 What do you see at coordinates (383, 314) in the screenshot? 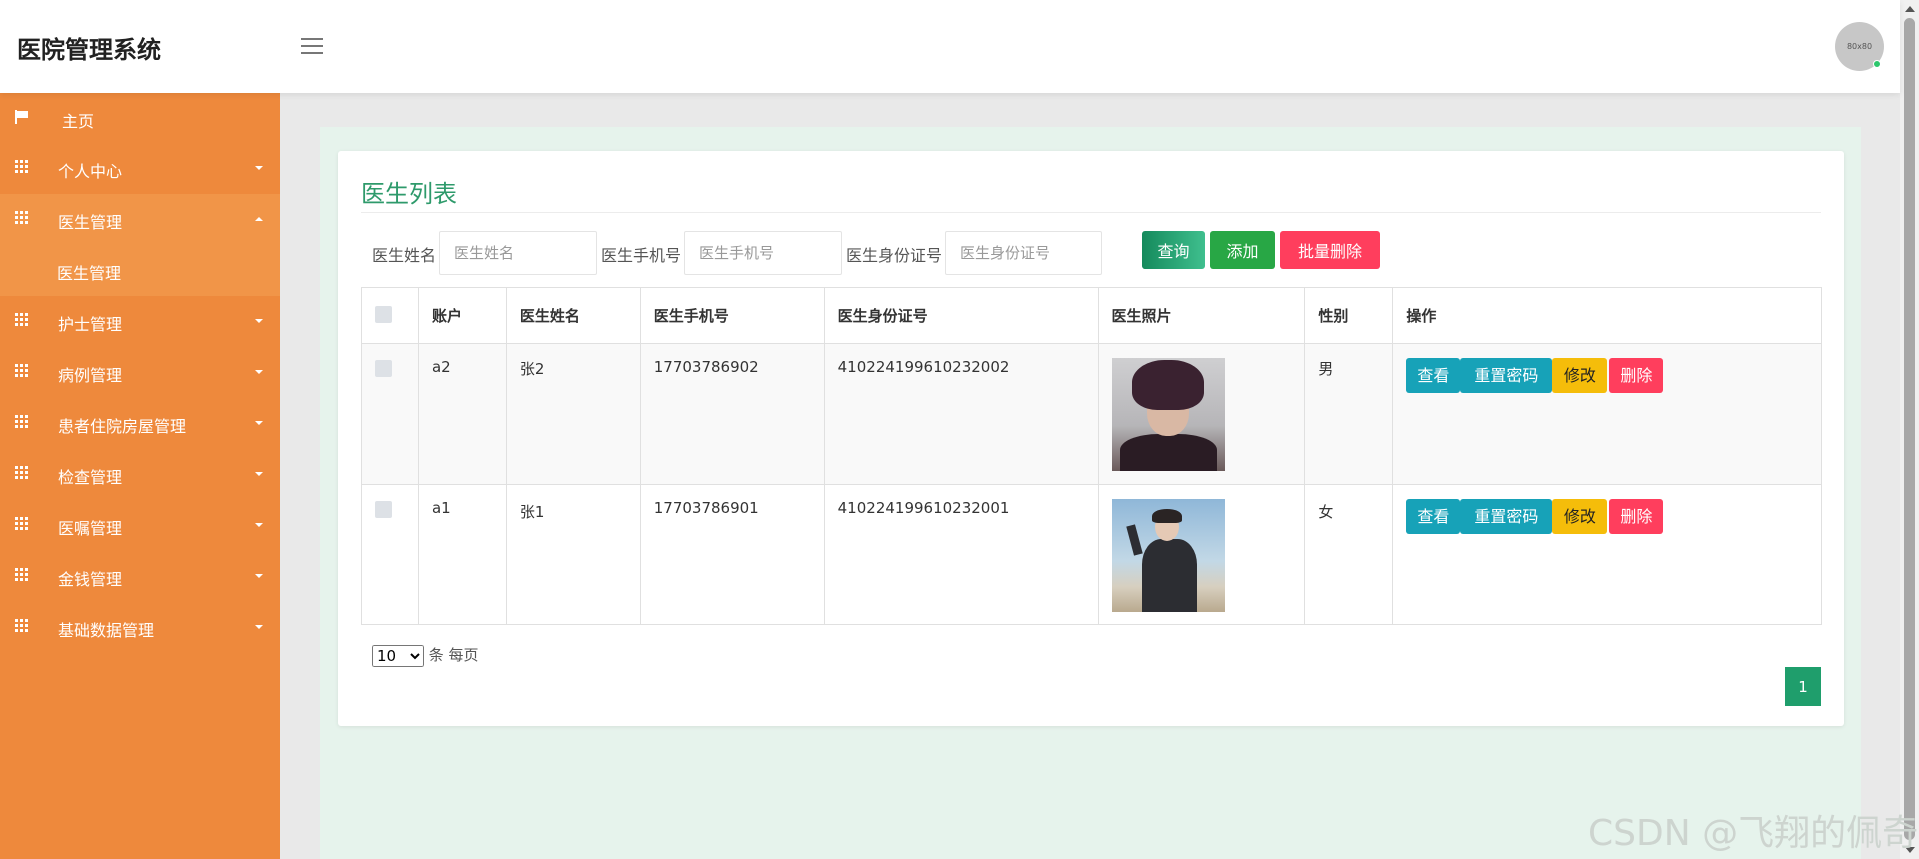
I see `select-all-checkbox` at bounding box center [383, 314].